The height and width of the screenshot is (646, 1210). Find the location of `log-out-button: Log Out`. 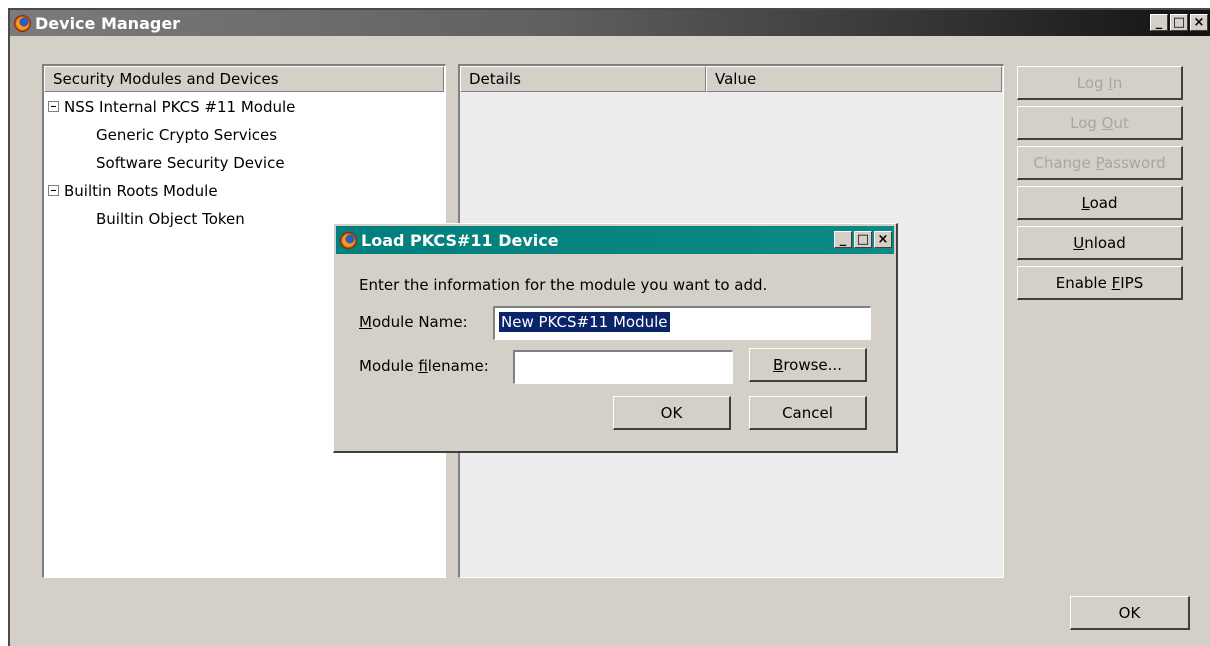

log-out-button: Log Out is located at coordinates (1100, 123).